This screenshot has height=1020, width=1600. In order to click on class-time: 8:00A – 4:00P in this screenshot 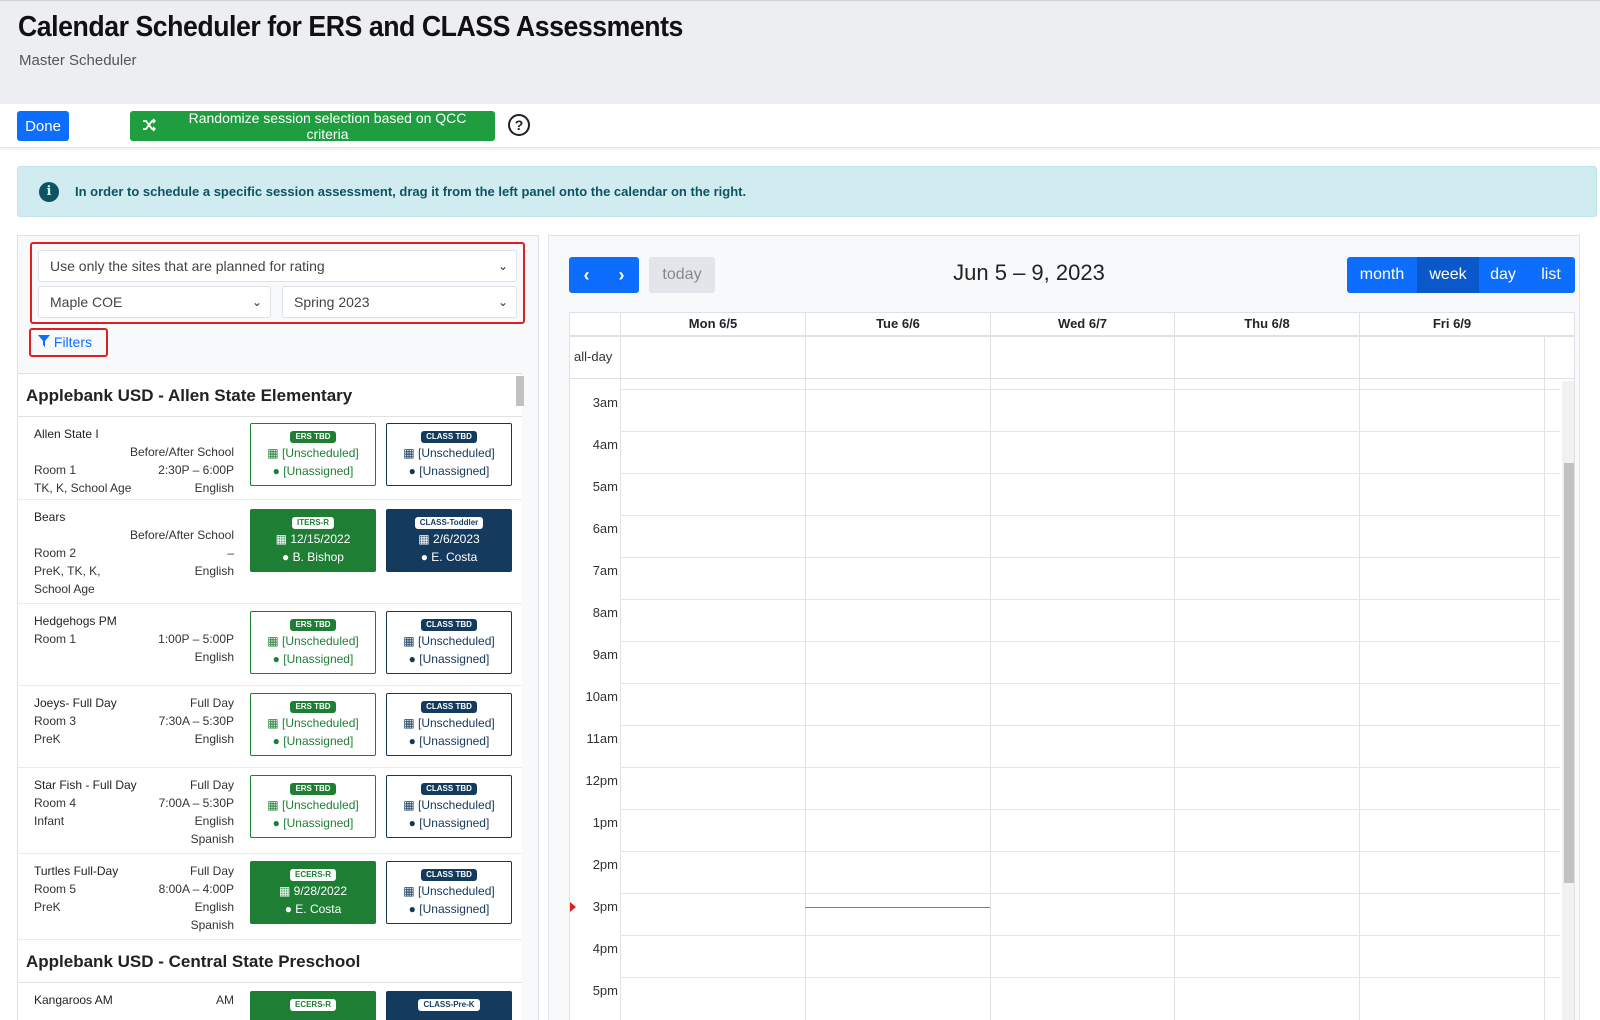, I will do `click(196, 889)`.